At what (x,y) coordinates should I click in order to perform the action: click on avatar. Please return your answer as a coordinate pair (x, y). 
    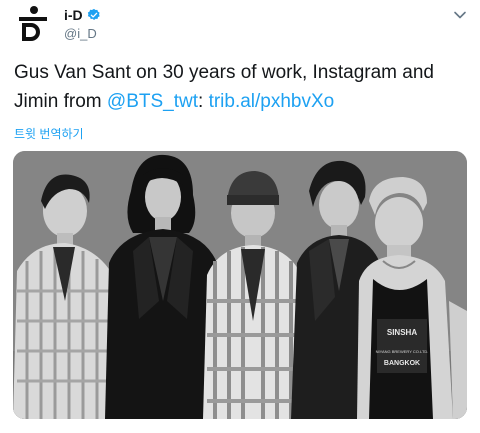
    Looking at the image, I should click on (32, 23).